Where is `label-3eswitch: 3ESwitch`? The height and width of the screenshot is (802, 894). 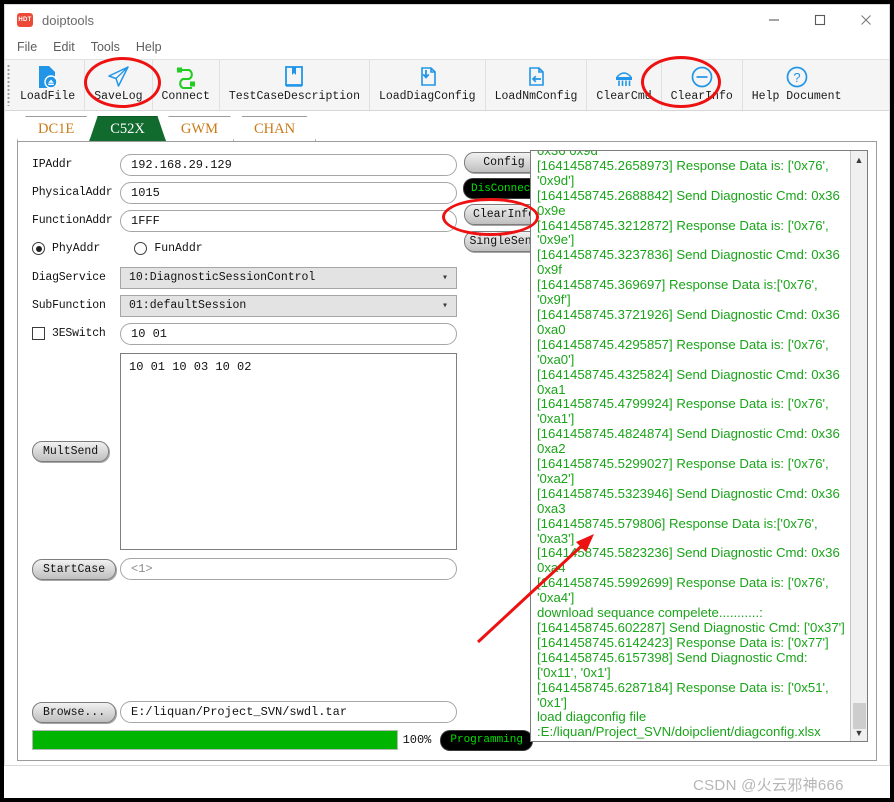
label-3eswitch: 3ESwitch is located at coordinates (79, 333).